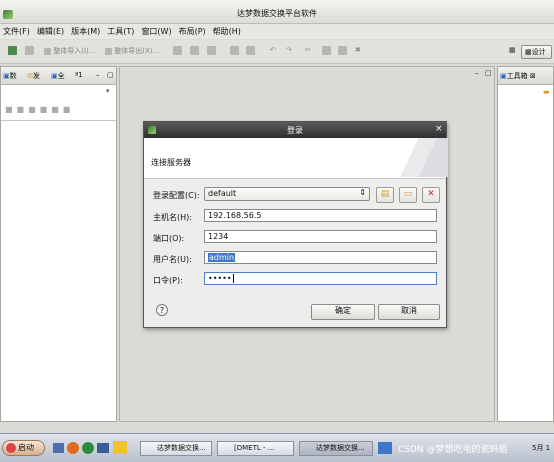 Image resolution: width=554 pixels, height=462 pixels. What do you see at coordinates (358, 50) in the screenshot?
I see `delete-icon: ✖` at bounding box center [358, 50].